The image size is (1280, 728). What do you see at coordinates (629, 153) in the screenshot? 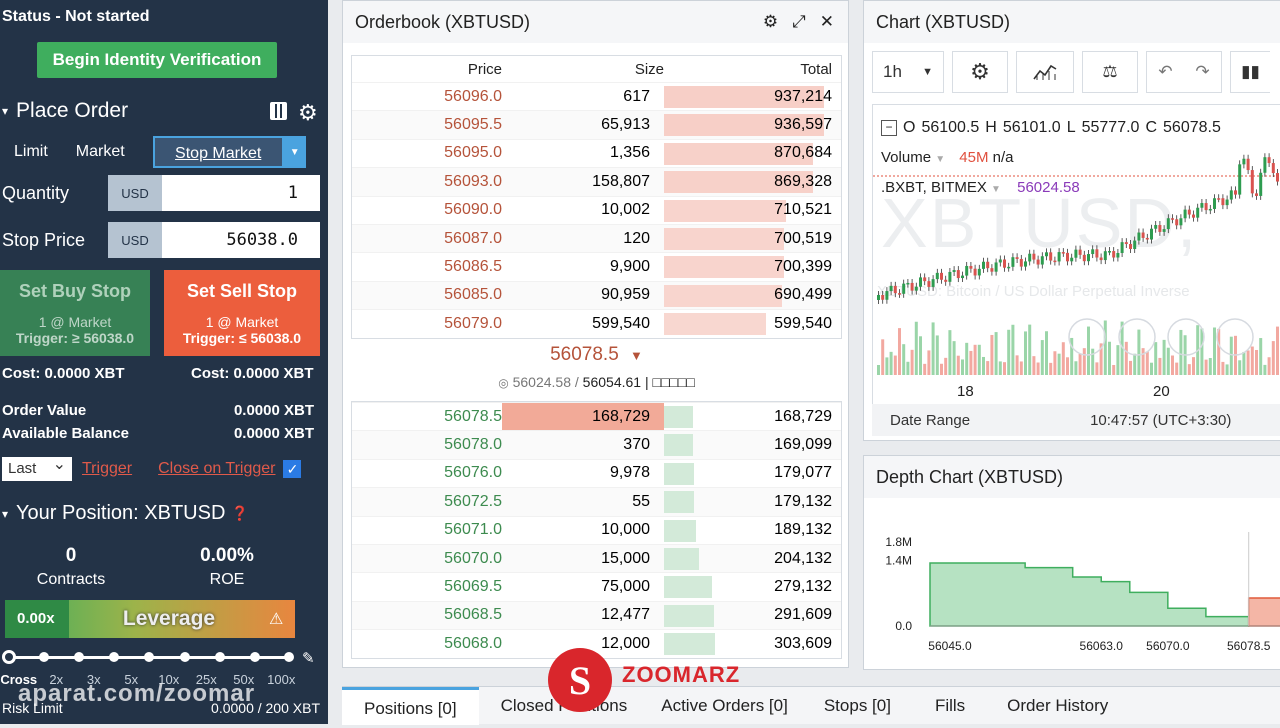
I see `row-size-value: 1,356` at bounding box center [629, 153].